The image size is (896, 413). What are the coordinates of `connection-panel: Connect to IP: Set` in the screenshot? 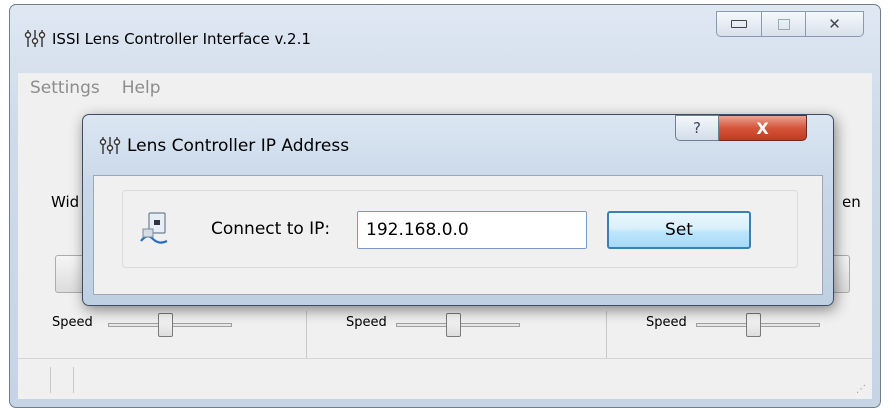 It's located at (460, 229).